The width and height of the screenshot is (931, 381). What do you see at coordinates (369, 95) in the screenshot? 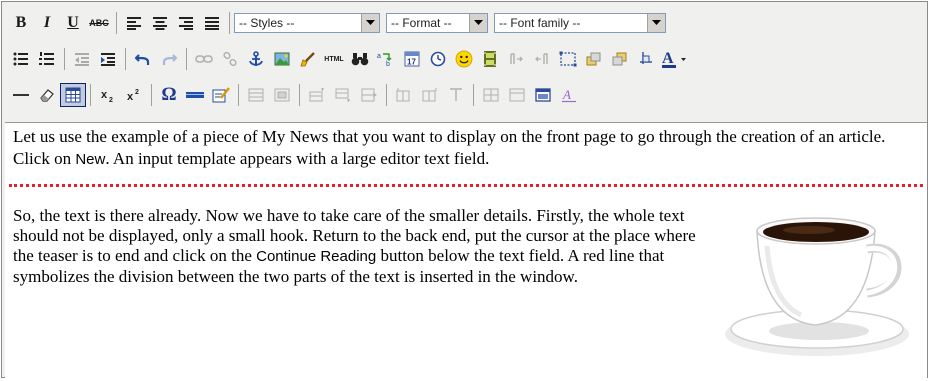
I see `delete-row-button` at bounding box center [369, 95].